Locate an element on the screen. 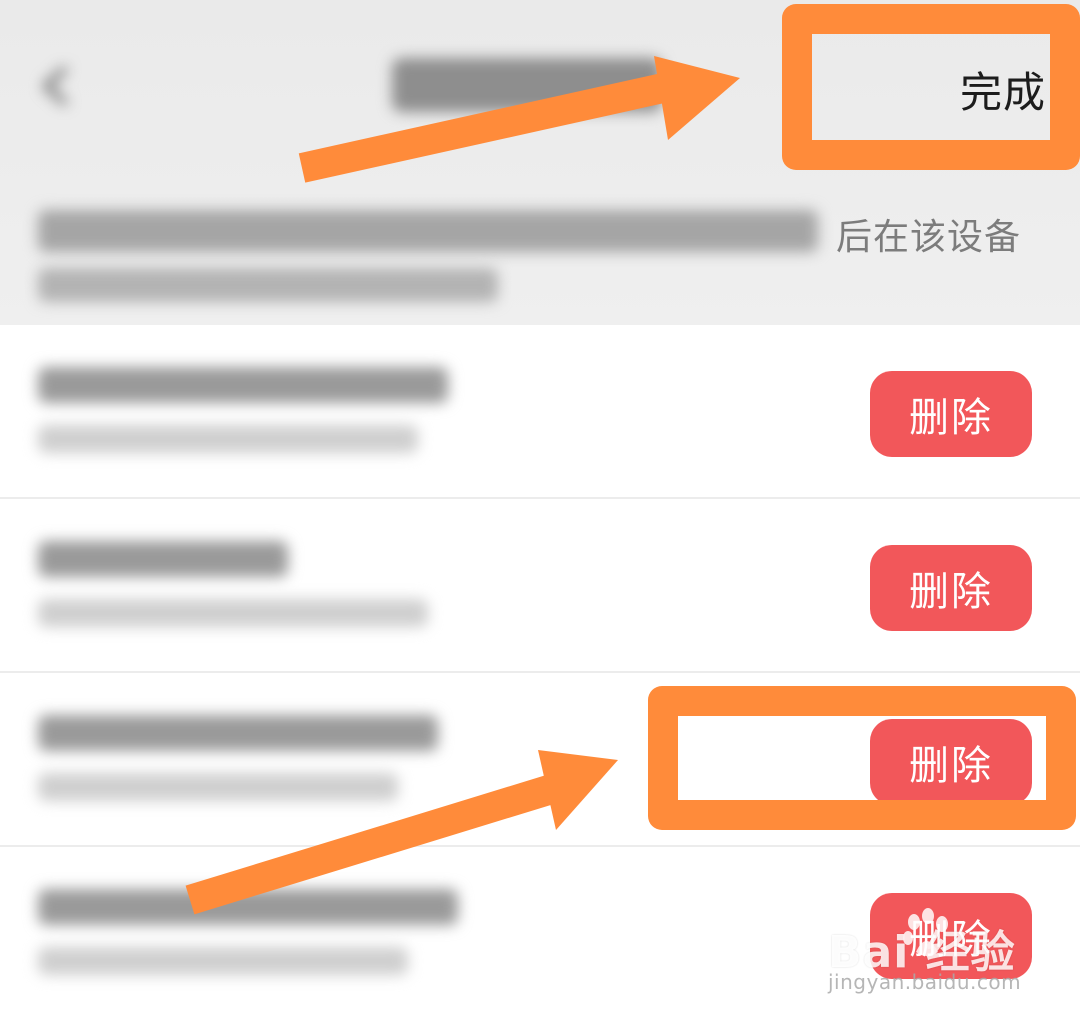 This screenshot has width=1080, height=1020. done-button: 完成 is located at coordinates (976, 89).